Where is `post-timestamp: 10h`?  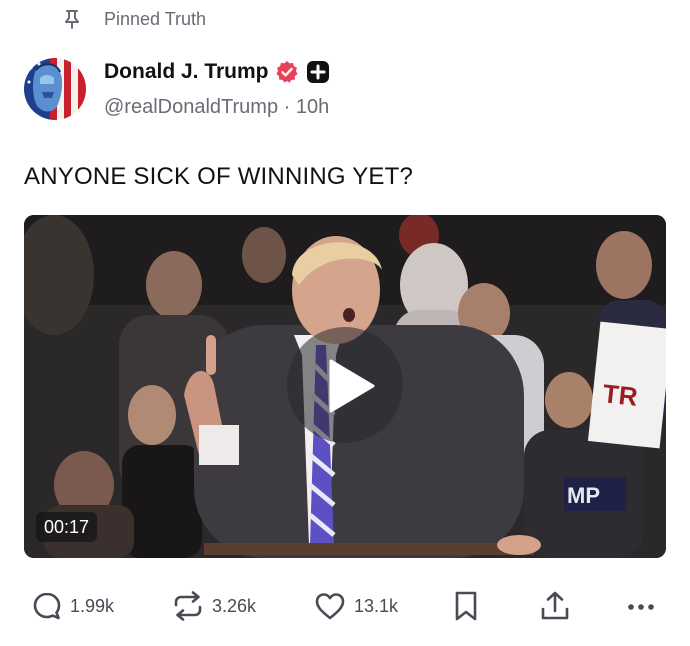 post-timestamp: 10h is located at coordinates (312, 107).